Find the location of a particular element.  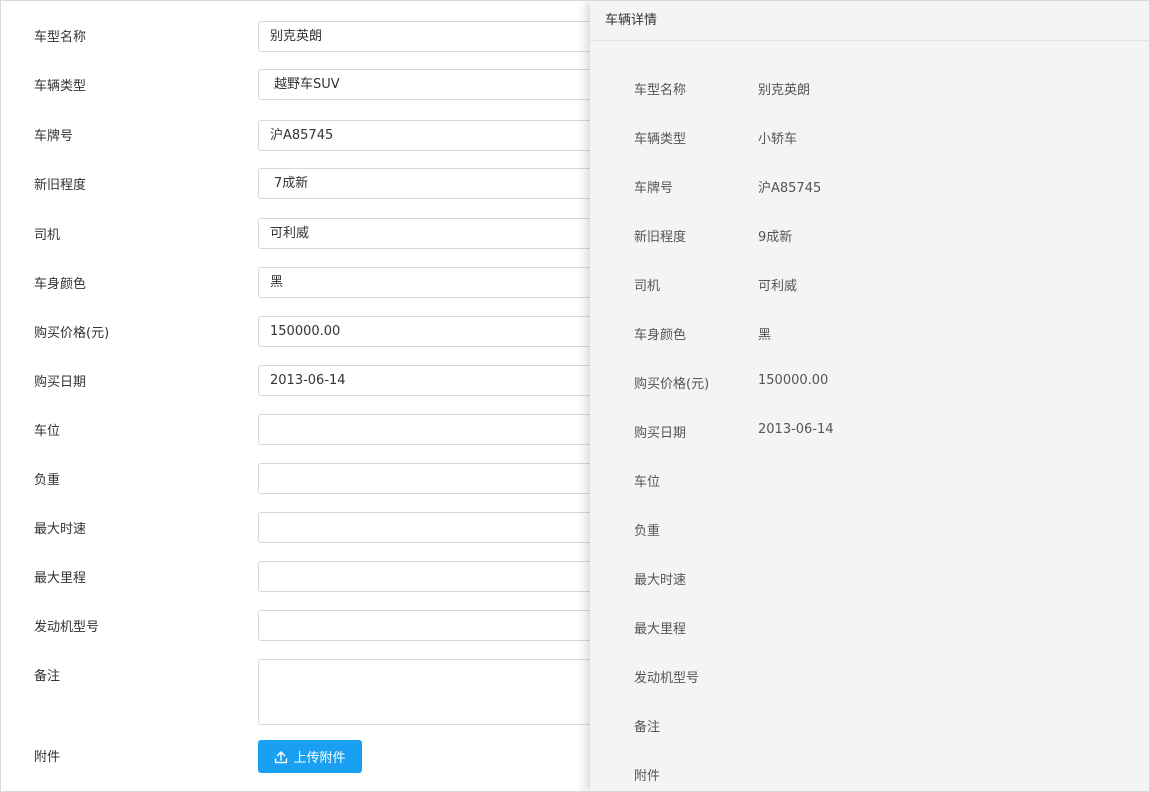

detail-row: 车型名称 别克英朗 is located at coordinates (869, 89).